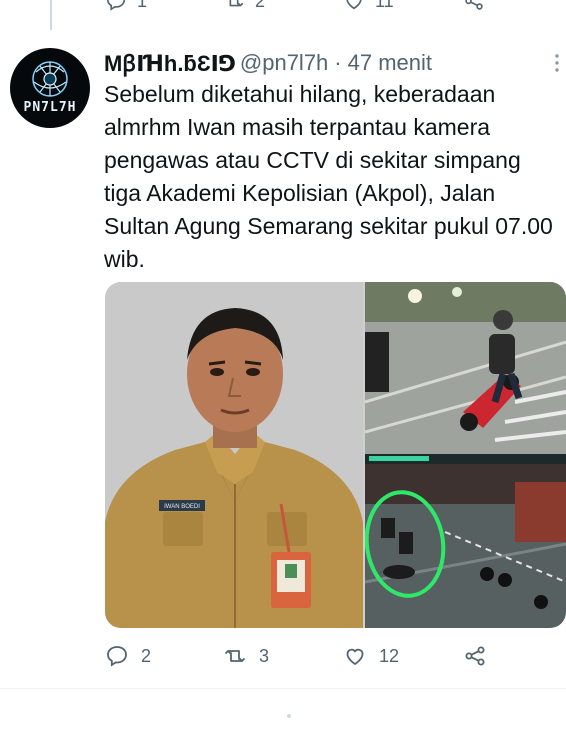 This screenshot has width=566, height=745. I want to click on author-handle: @pn7l7h, so click(284, 63).